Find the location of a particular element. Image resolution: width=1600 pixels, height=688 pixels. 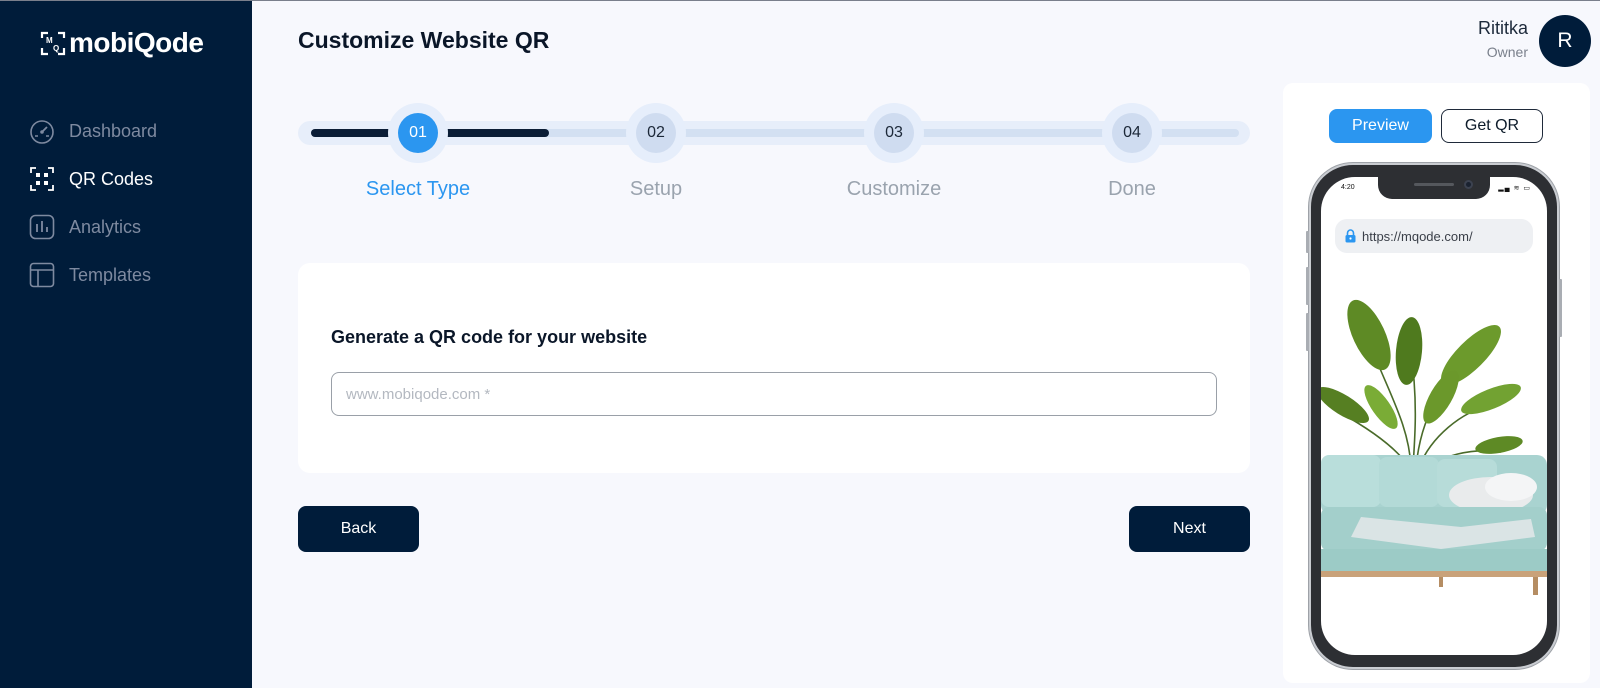

form-title: Generate a QR code for your website is located at coordinates (489, 337).